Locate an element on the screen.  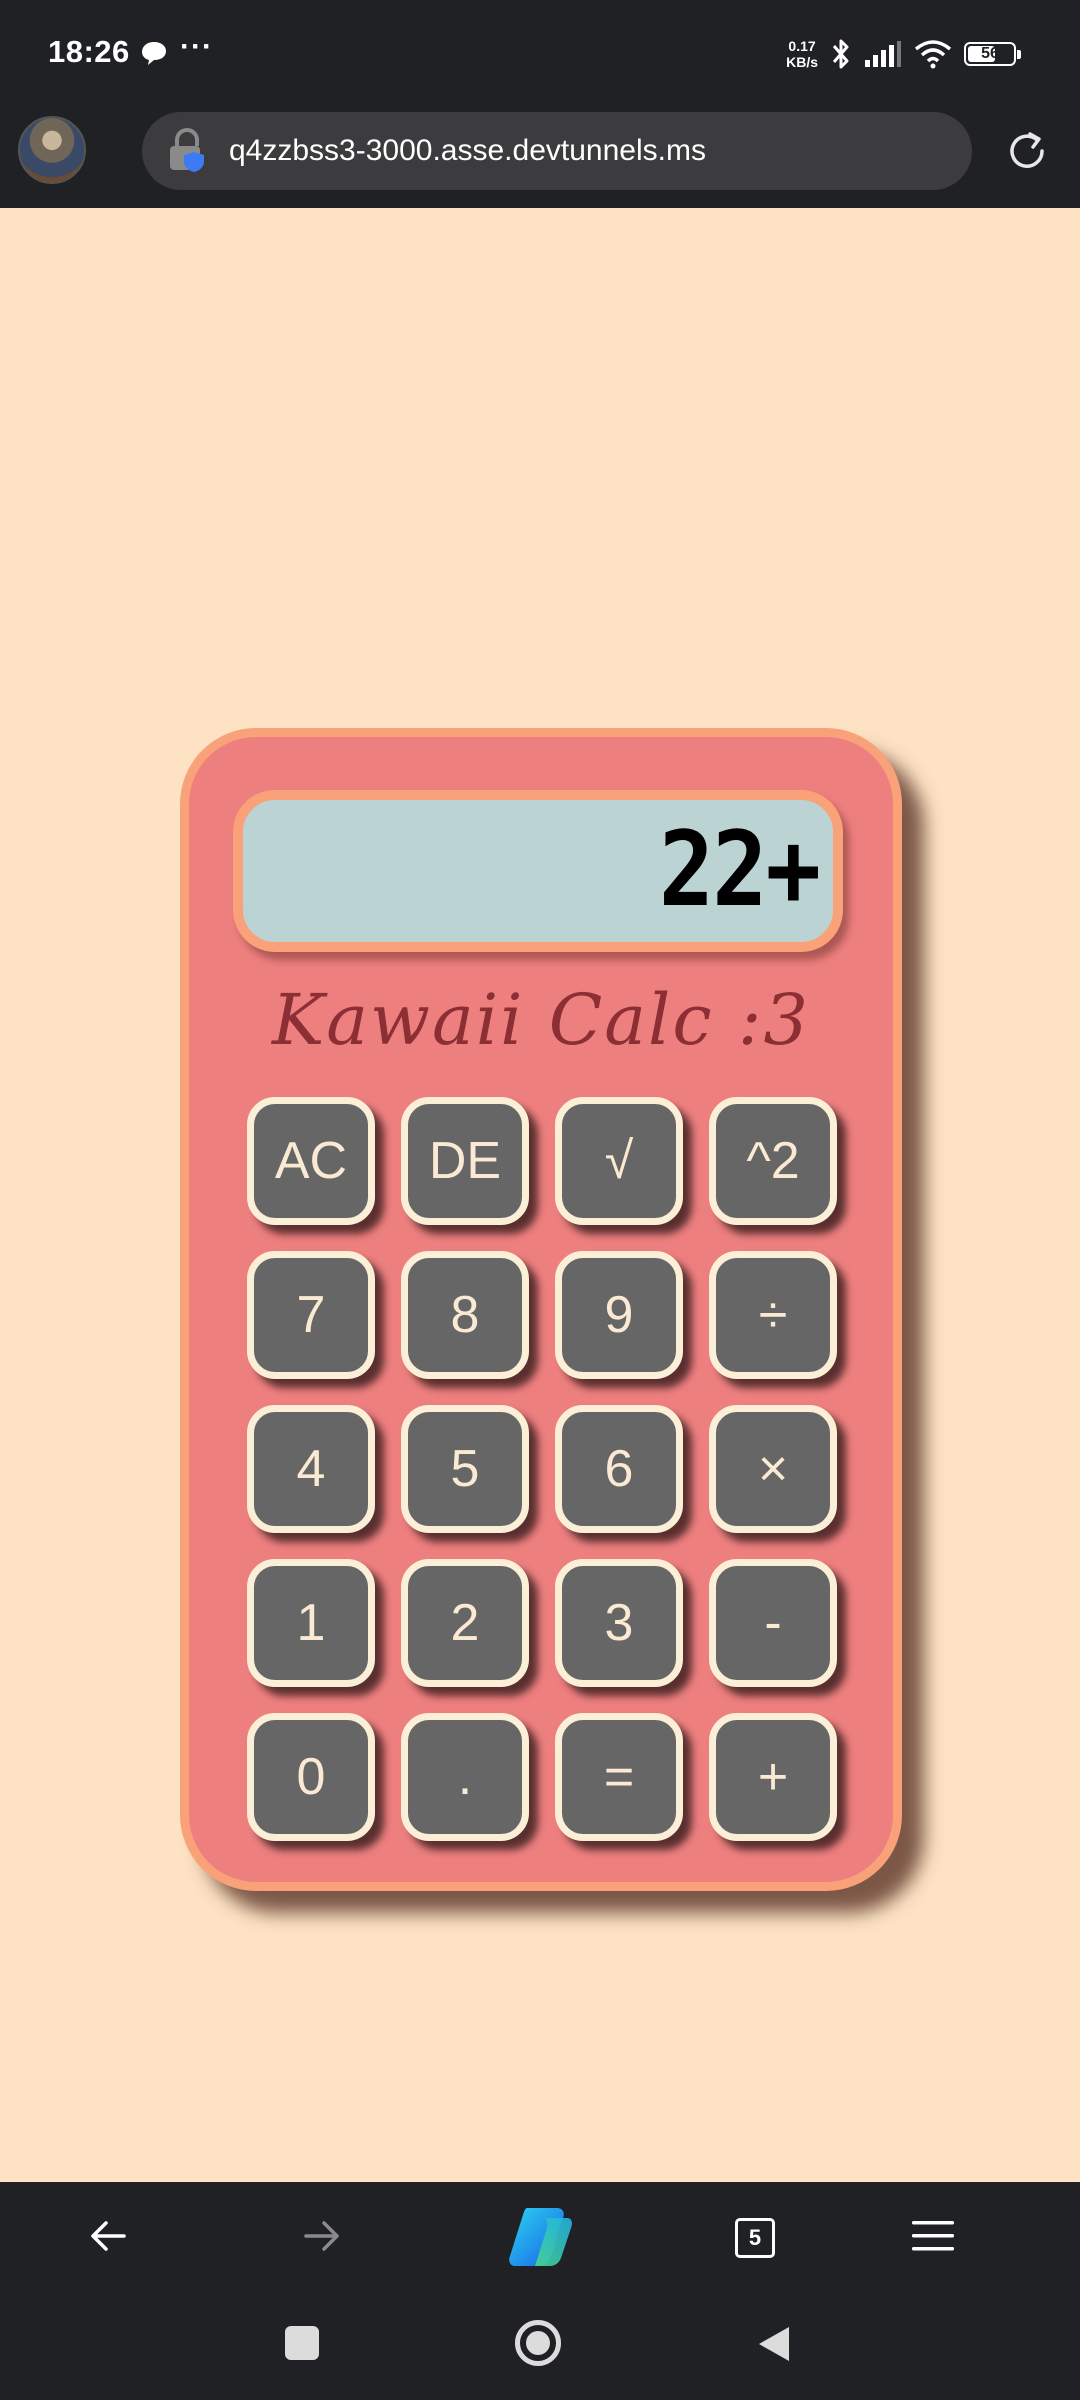
key-2: 2 is located at coordinates (465, 1623).